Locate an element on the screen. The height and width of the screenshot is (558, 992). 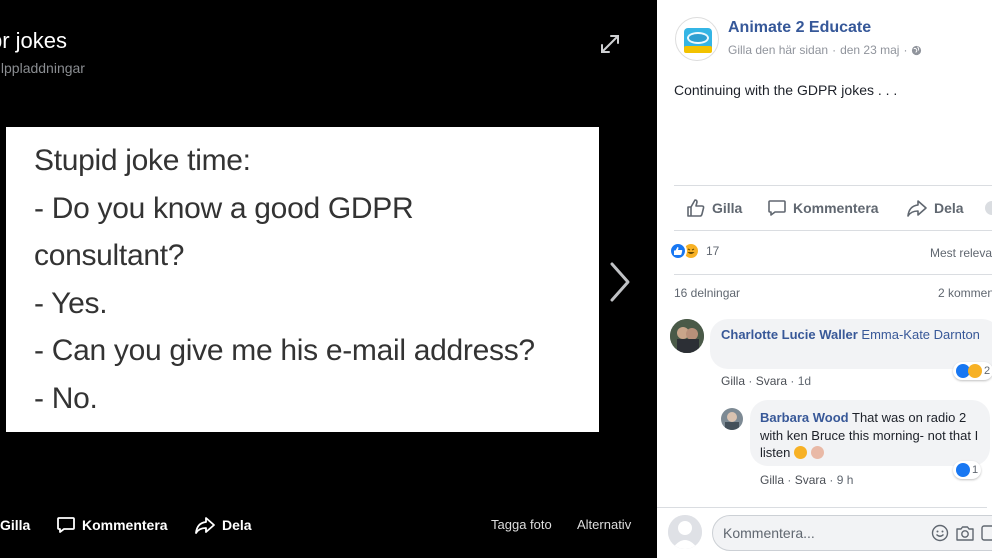
comment-author: Charlotte Lucie Waller is located at coordinates (789, 334).